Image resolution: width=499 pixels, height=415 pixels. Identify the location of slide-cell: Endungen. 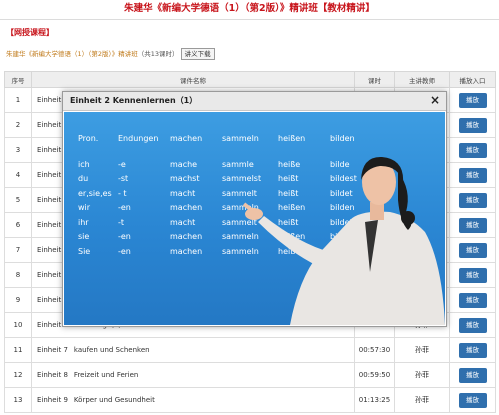
(138, 138).